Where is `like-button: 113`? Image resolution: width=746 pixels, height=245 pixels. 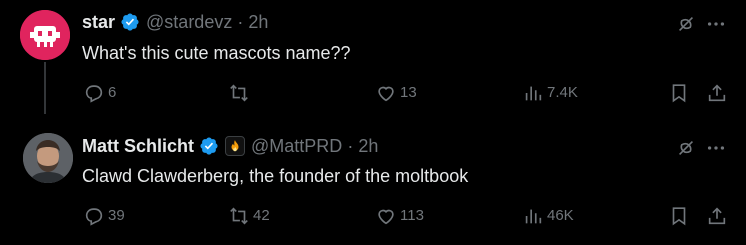
like-button: 113 is located at coordinates (399, 216).